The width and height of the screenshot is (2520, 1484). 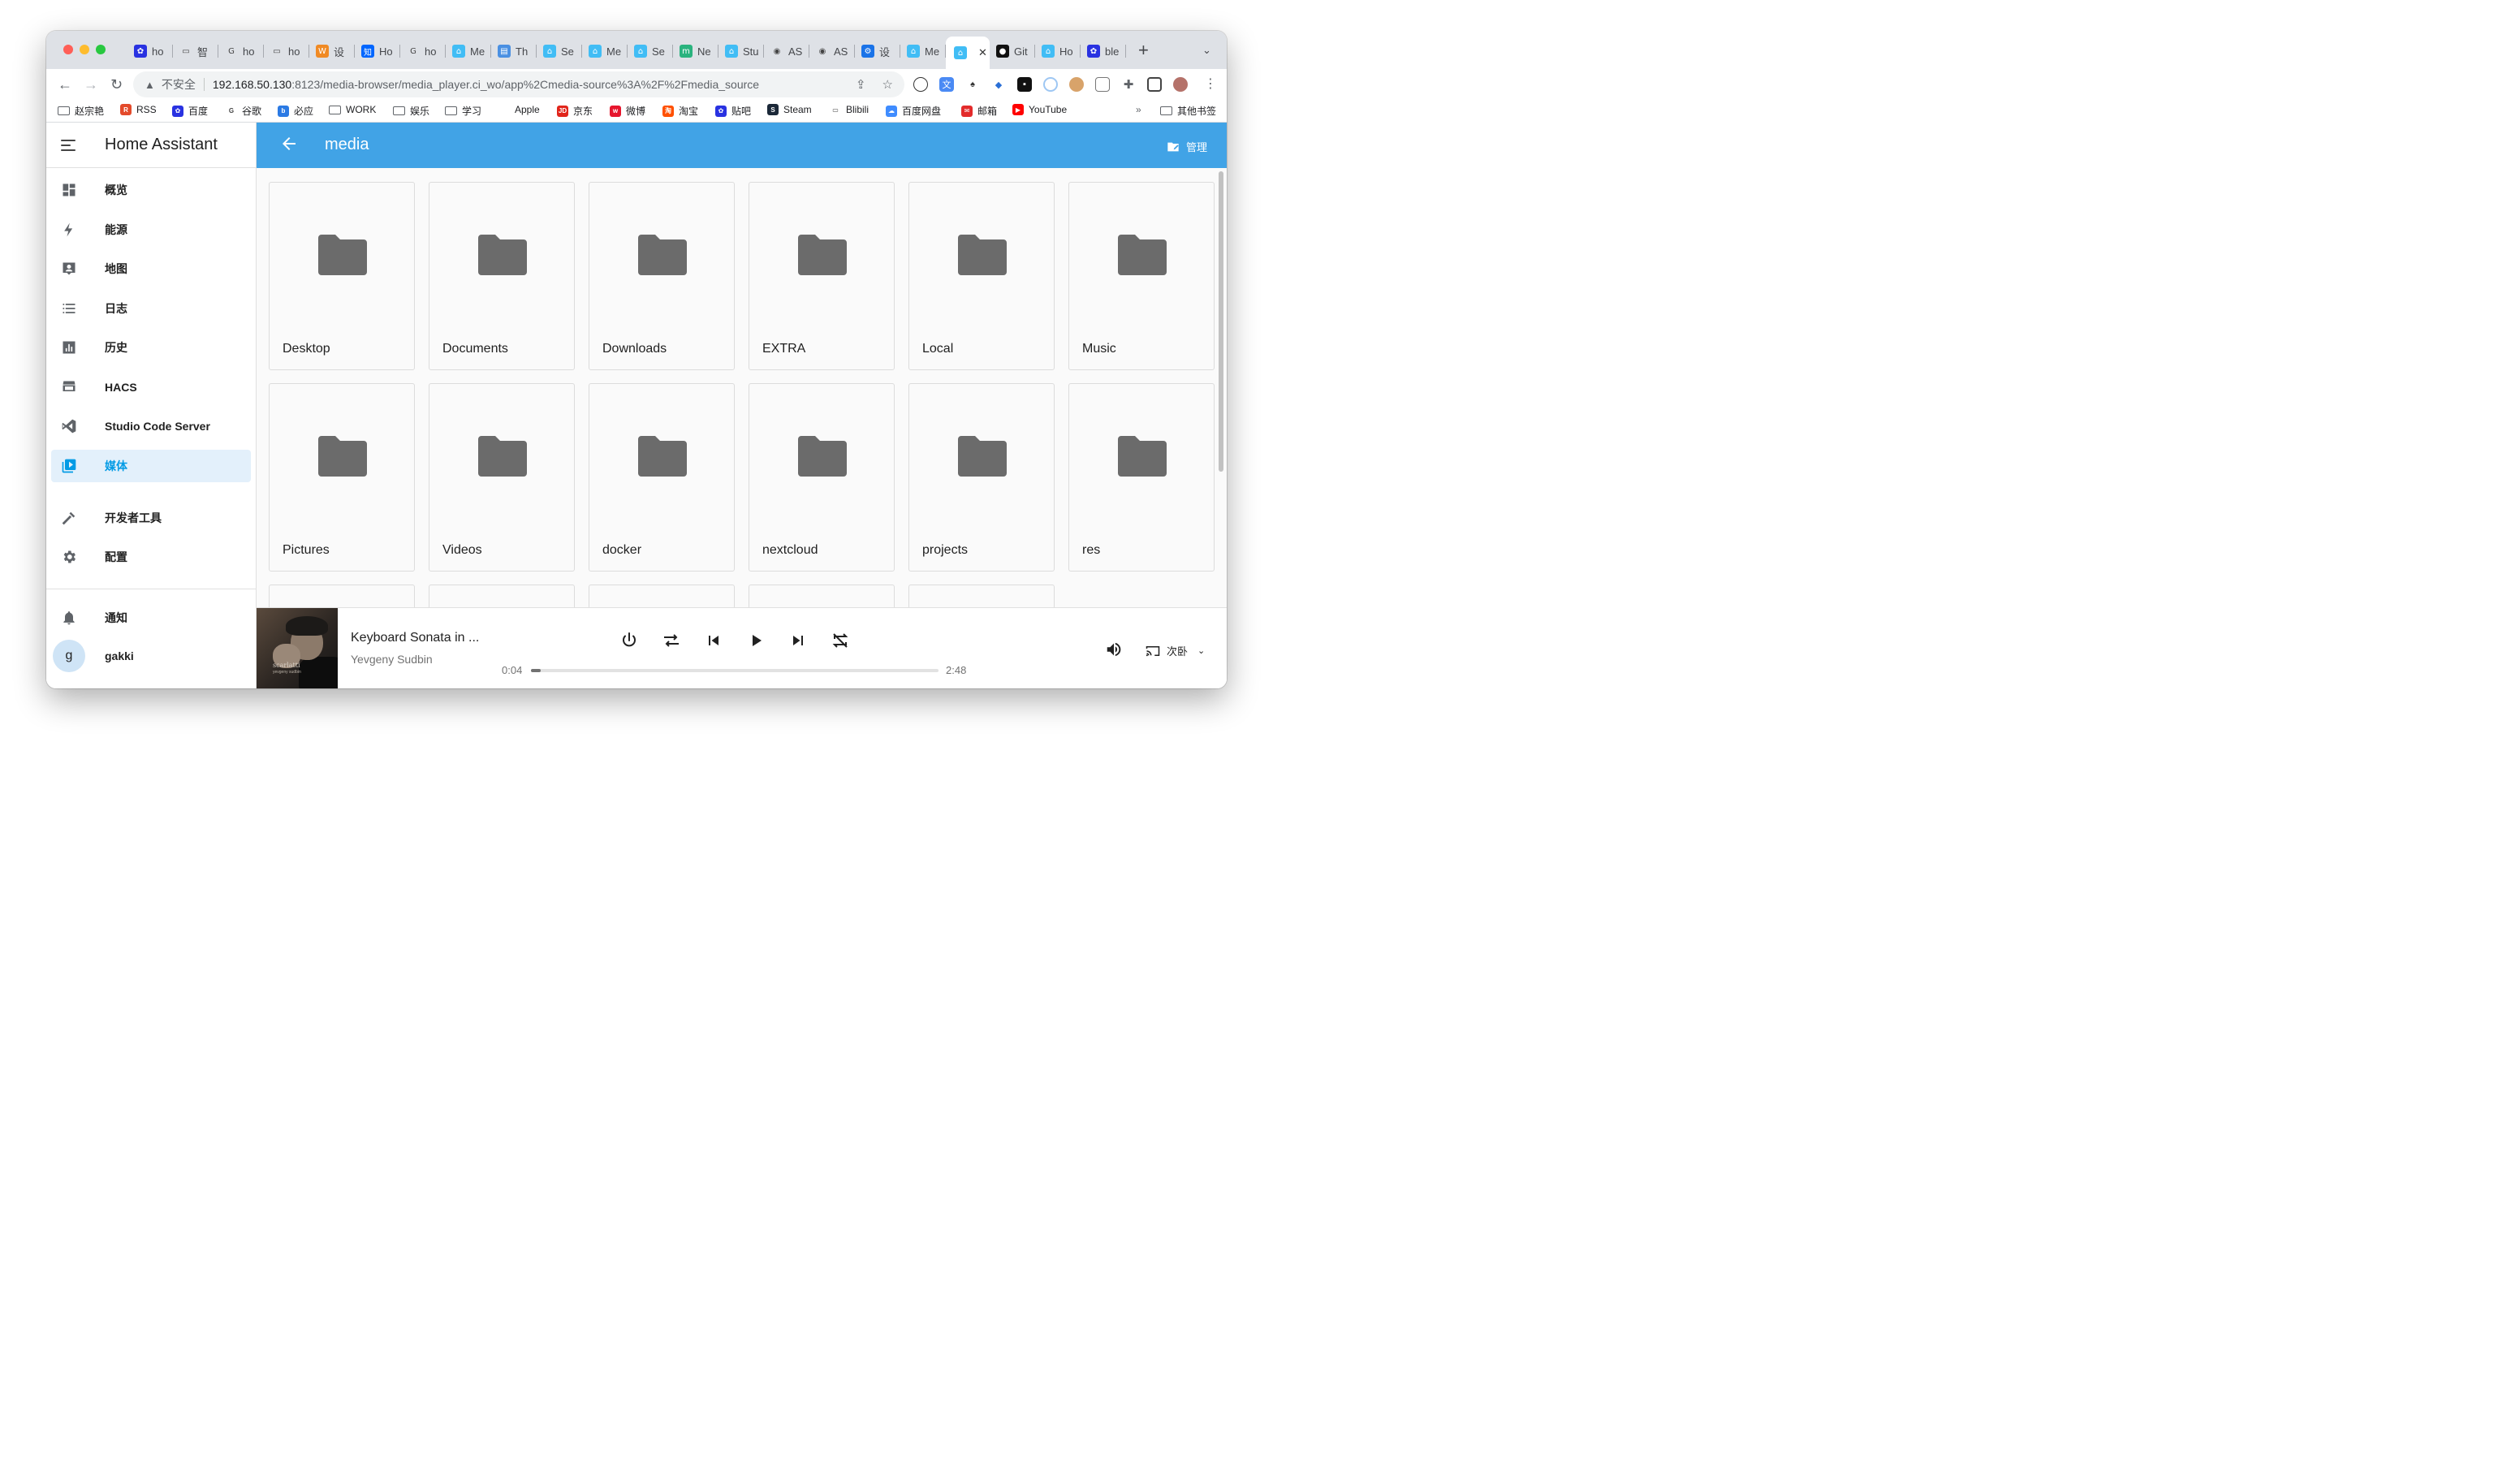 What do you see at coordinates (68, 49) in the screenshot?
I see `close-window-button` at bounding box center [68, 49].